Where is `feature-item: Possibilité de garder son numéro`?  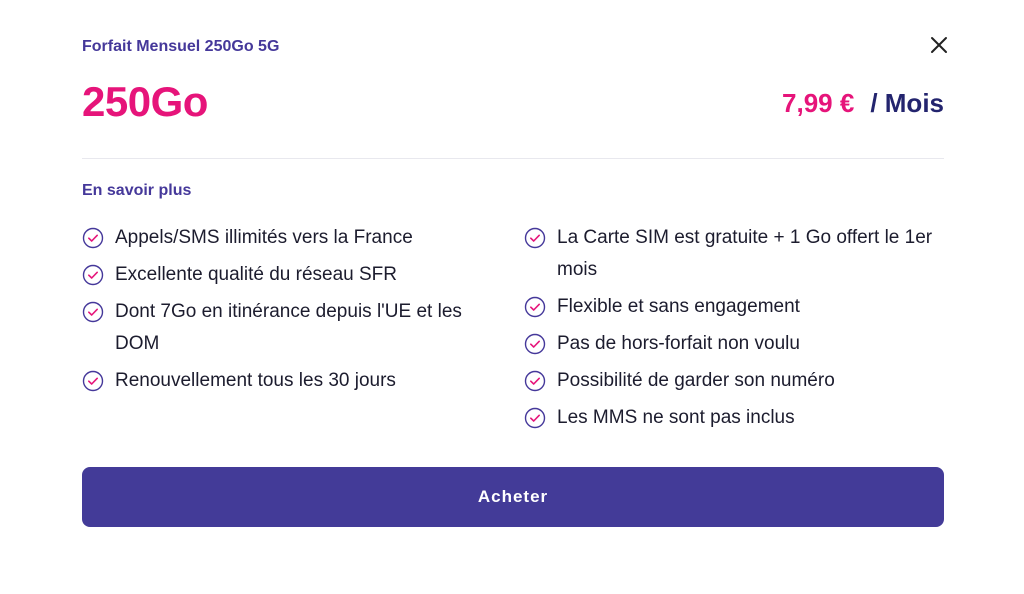 feature-item: Possibilité de garder son numéro is located at coordinates (734, 381).